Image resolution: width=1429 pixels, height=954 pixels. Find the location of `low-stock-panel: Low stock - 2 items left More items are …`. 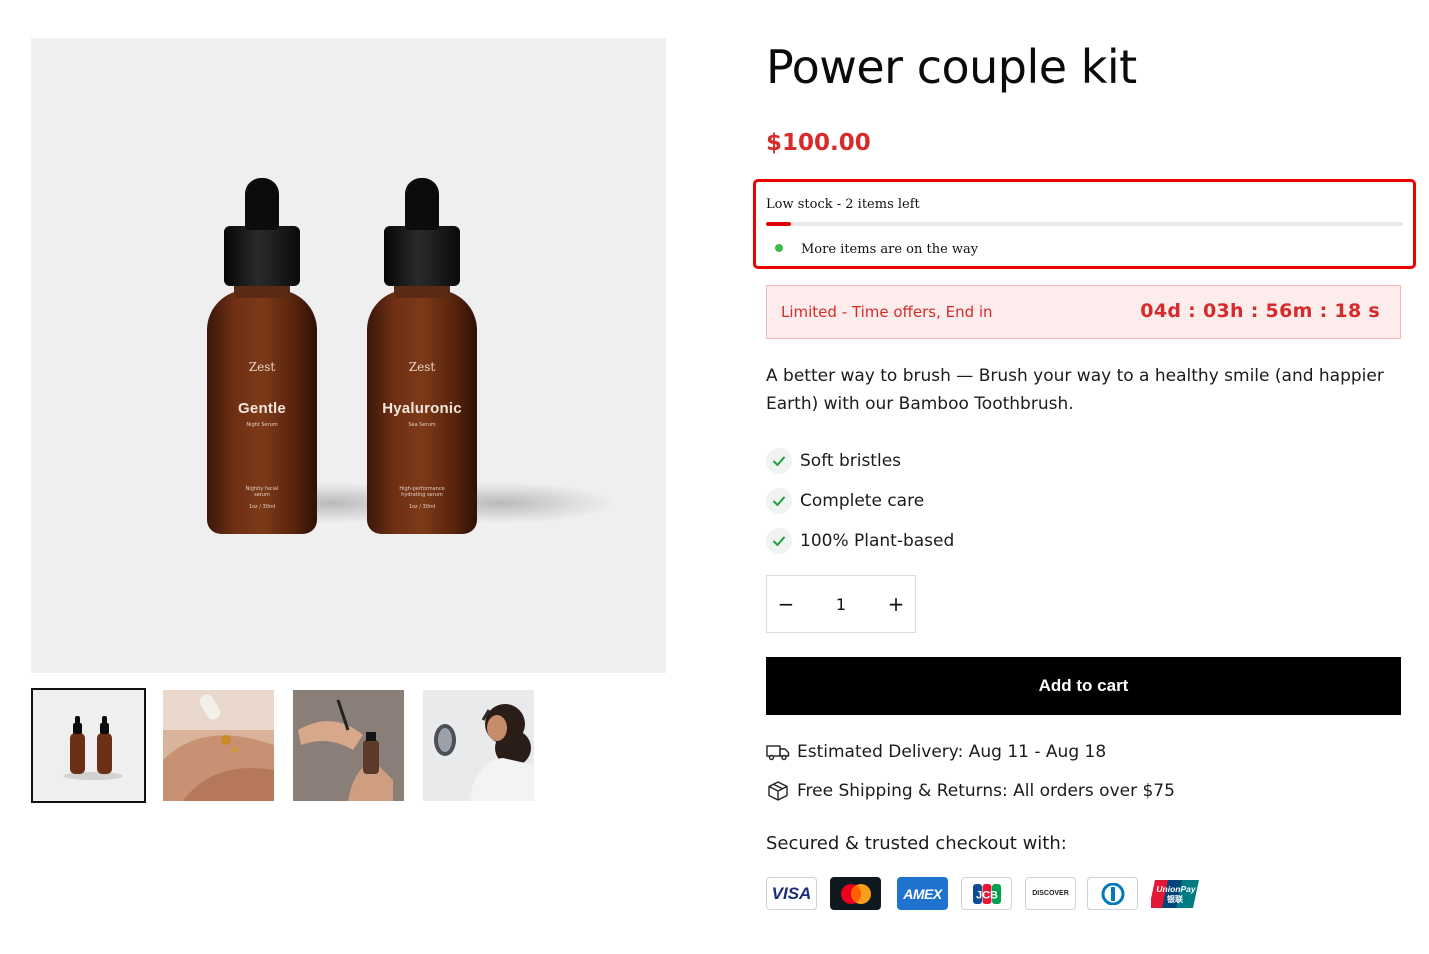

low-stock-panel: Low stock - 2 items left More items are … is located at coordinates (1084, 224).